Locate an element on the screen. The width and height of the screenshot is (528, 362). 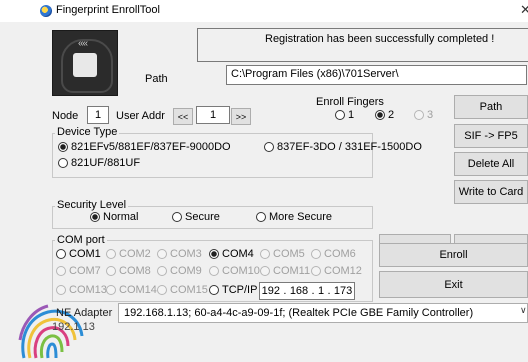
device-821efv5-radio: 821EFv5/881EF/837EF-9000DO is located at coordinates (144, 147).